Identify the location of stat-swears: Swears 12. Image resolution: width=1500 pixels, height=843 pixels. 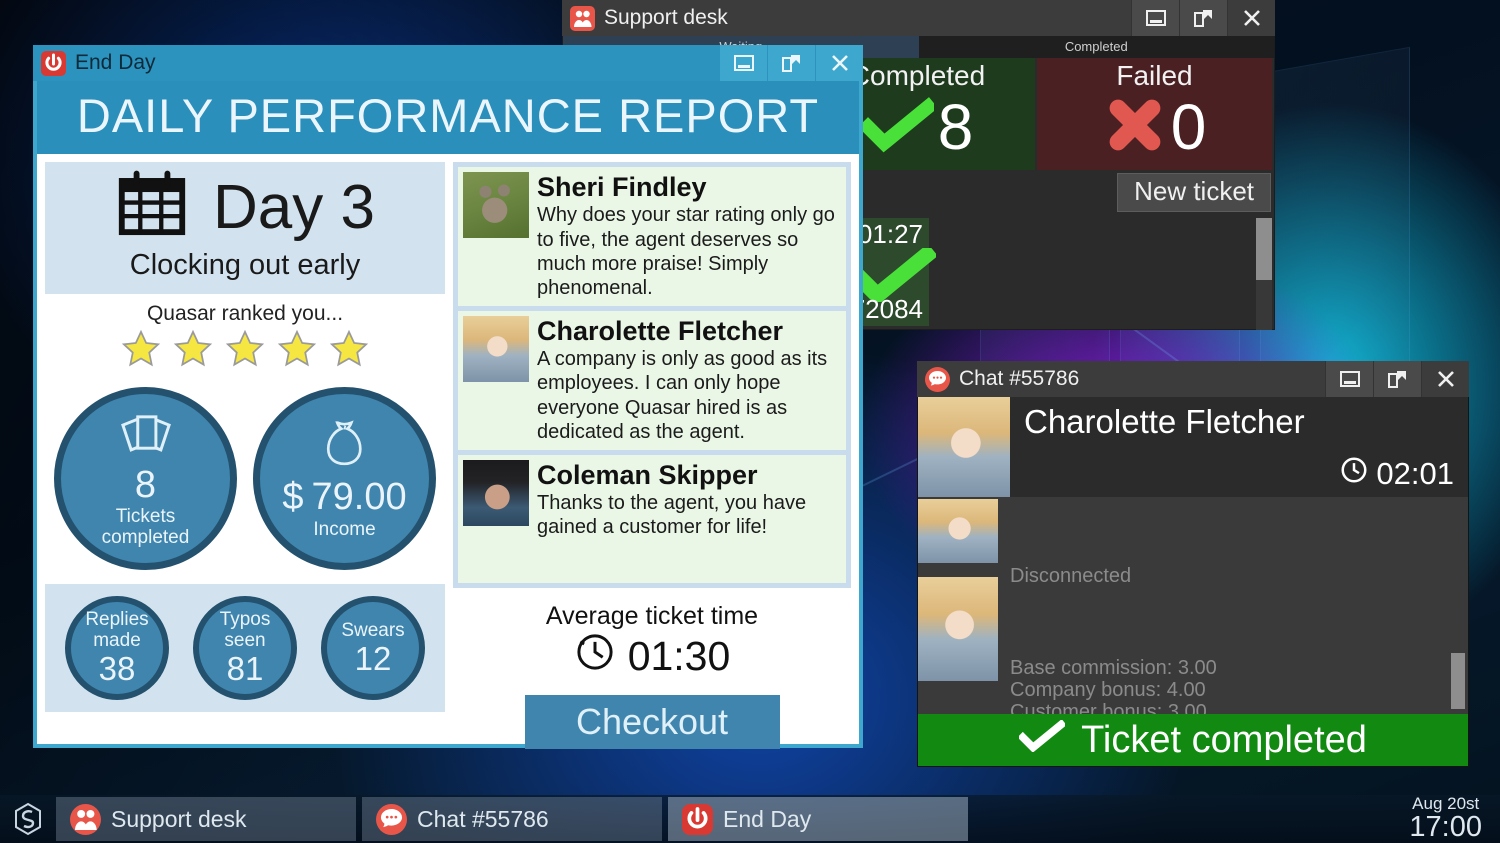
(373, 648).